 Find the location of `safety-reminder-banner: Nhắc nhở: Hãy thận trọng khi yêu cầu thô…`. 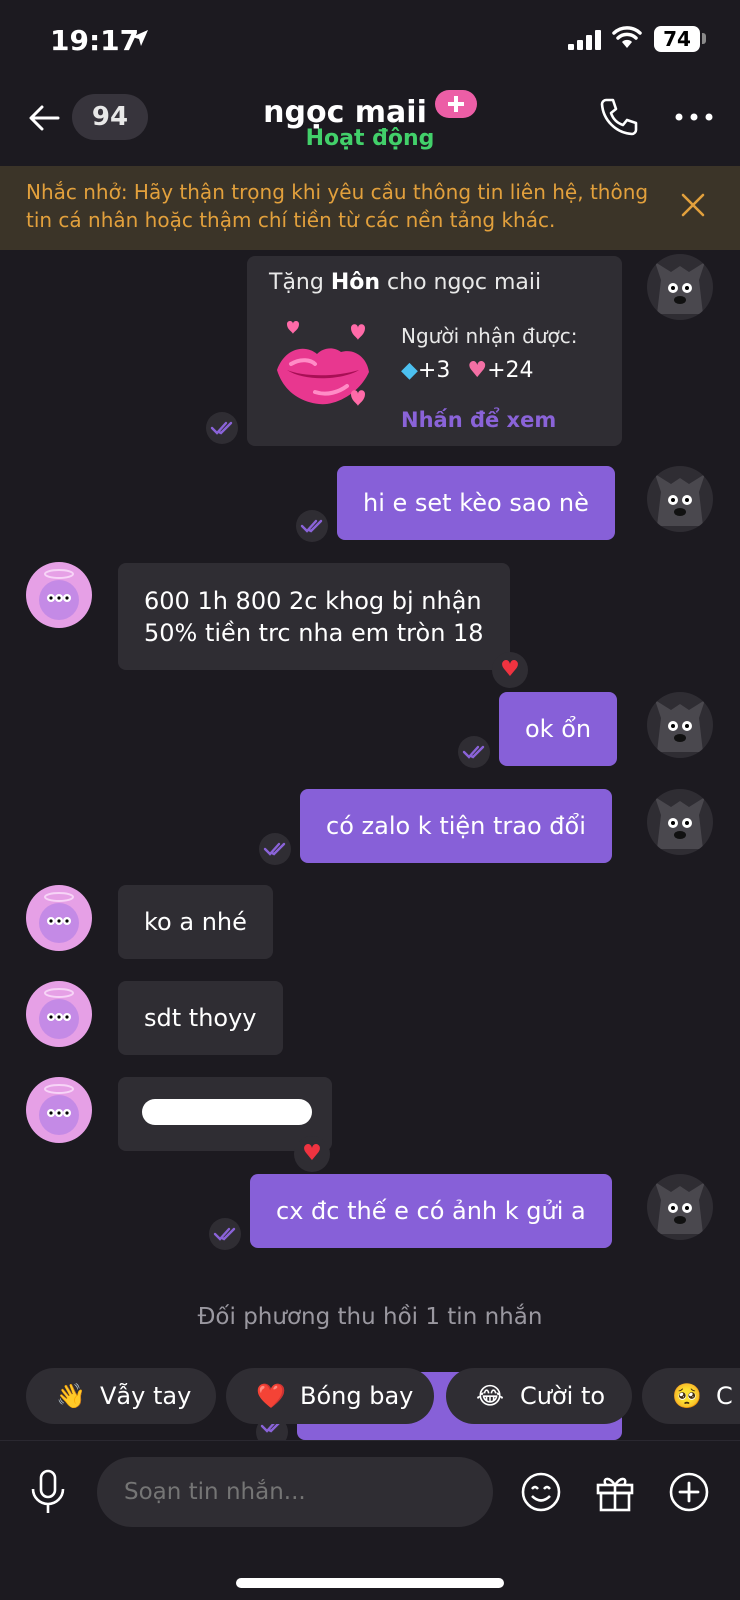

safety-reminder-banner: Nhắc nhở: Hãy thận trọng khi yêu cầu thô… is located at coordinates (370, 208).